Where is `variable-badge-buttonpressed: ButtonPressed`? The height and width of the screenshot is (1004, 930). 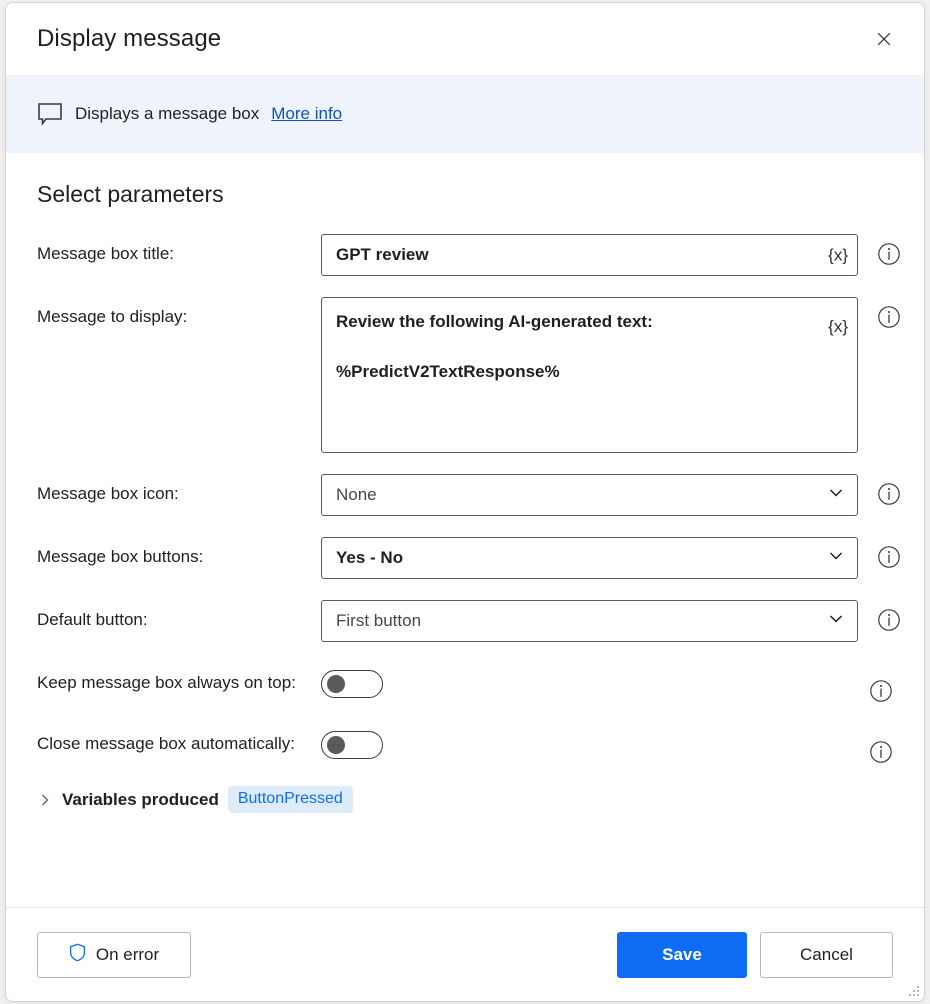 variable-badge-buttonpressed: ButtonPressed is located at coordinates (290, 799).